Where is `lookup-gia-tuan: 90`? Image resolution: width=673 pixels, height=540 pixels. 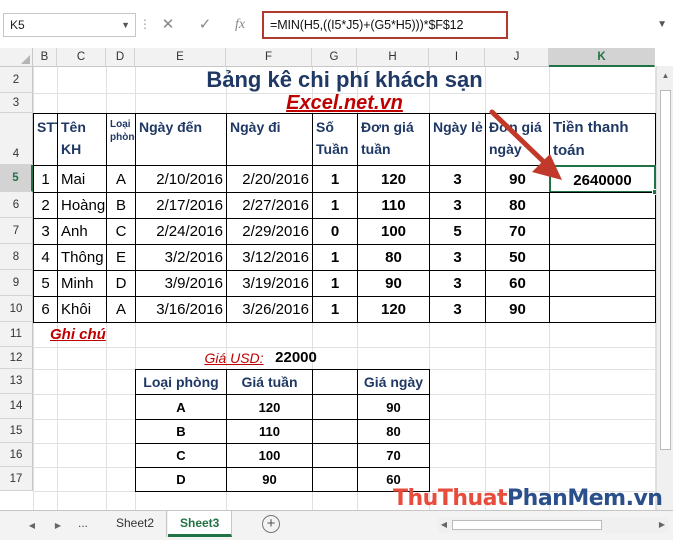
lookup-gia-tuan: 90 is located at coordinates (269, 479).